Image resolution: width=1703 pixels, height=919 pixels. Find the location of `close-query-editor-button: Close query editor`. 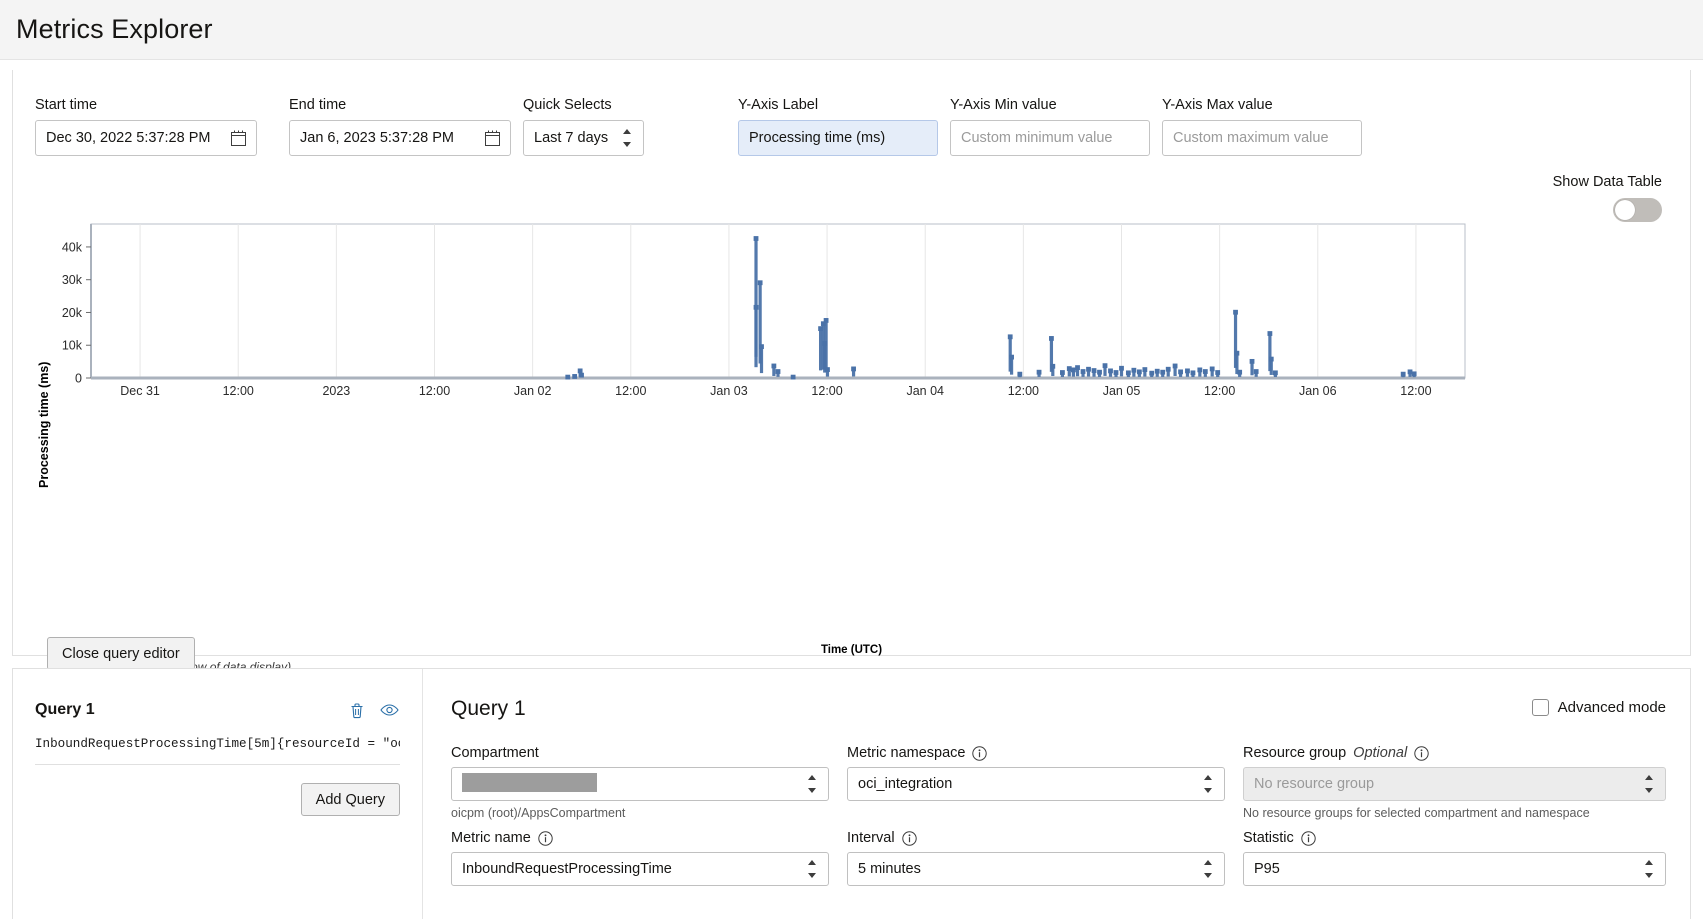

close-query-editor-button: Close query editor is located at coordinates (121, 653).